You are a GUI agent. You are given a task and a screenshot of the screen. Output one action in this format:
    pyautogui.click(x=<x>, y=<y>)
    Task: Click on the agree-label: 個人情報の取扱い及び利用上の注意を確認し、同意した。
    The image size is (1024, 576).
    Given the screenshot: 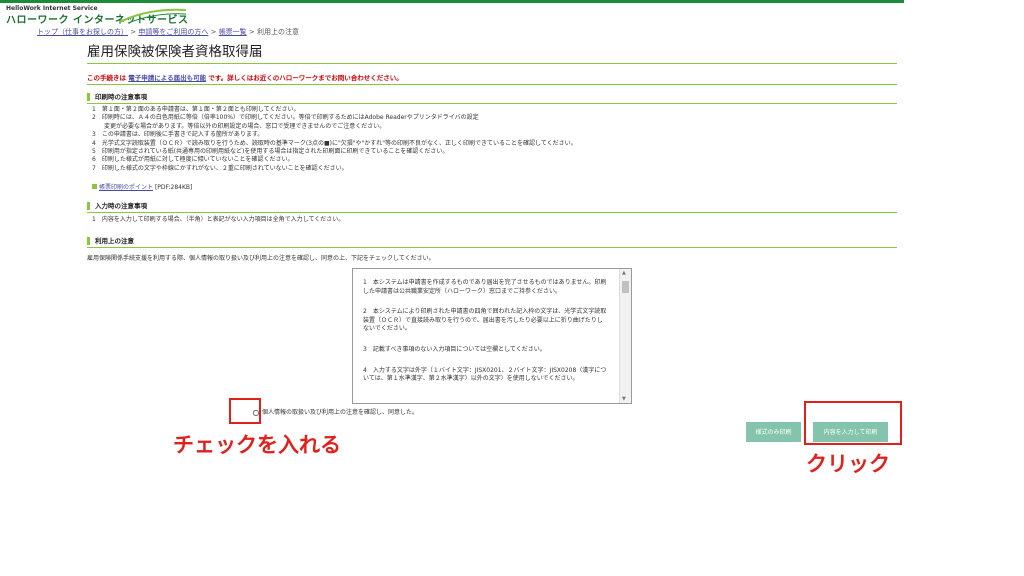 What is the action you would take?
    pyautogui.click(x=340, y=412)
    